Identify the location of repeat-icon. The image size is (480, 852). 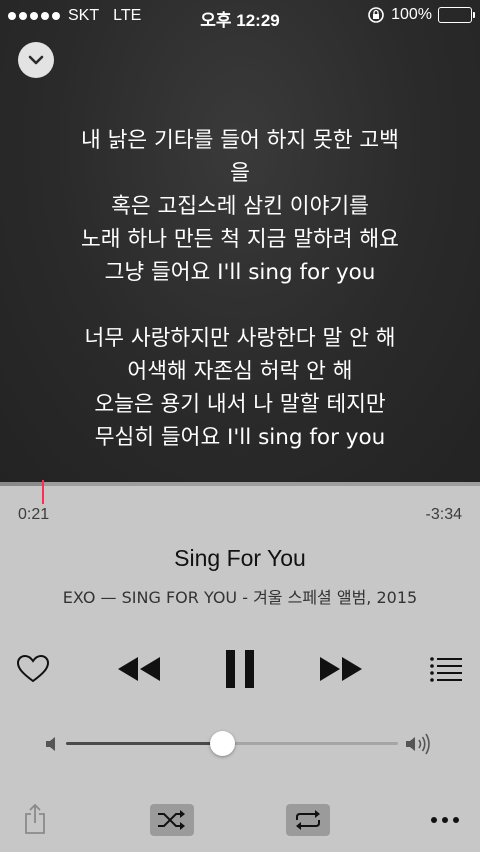
(308, 820).